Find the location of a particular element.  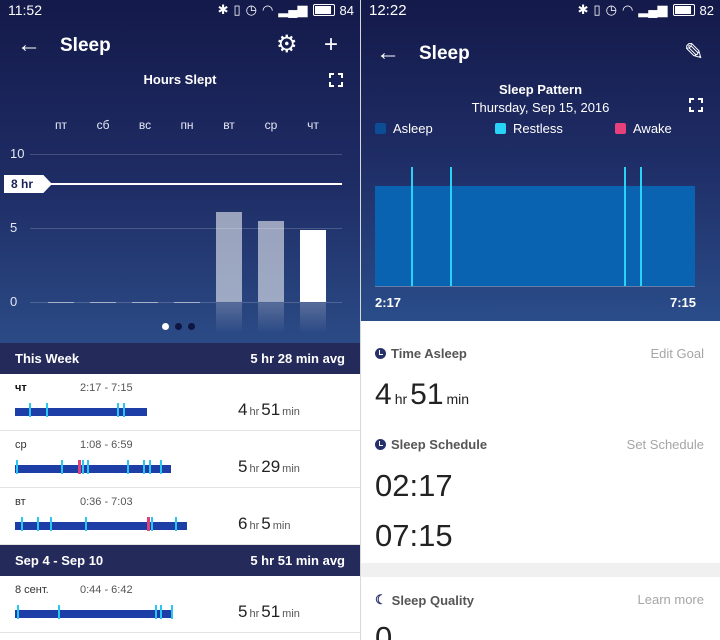

chart-title: Hours Slept is located at coordinates (180, 79).